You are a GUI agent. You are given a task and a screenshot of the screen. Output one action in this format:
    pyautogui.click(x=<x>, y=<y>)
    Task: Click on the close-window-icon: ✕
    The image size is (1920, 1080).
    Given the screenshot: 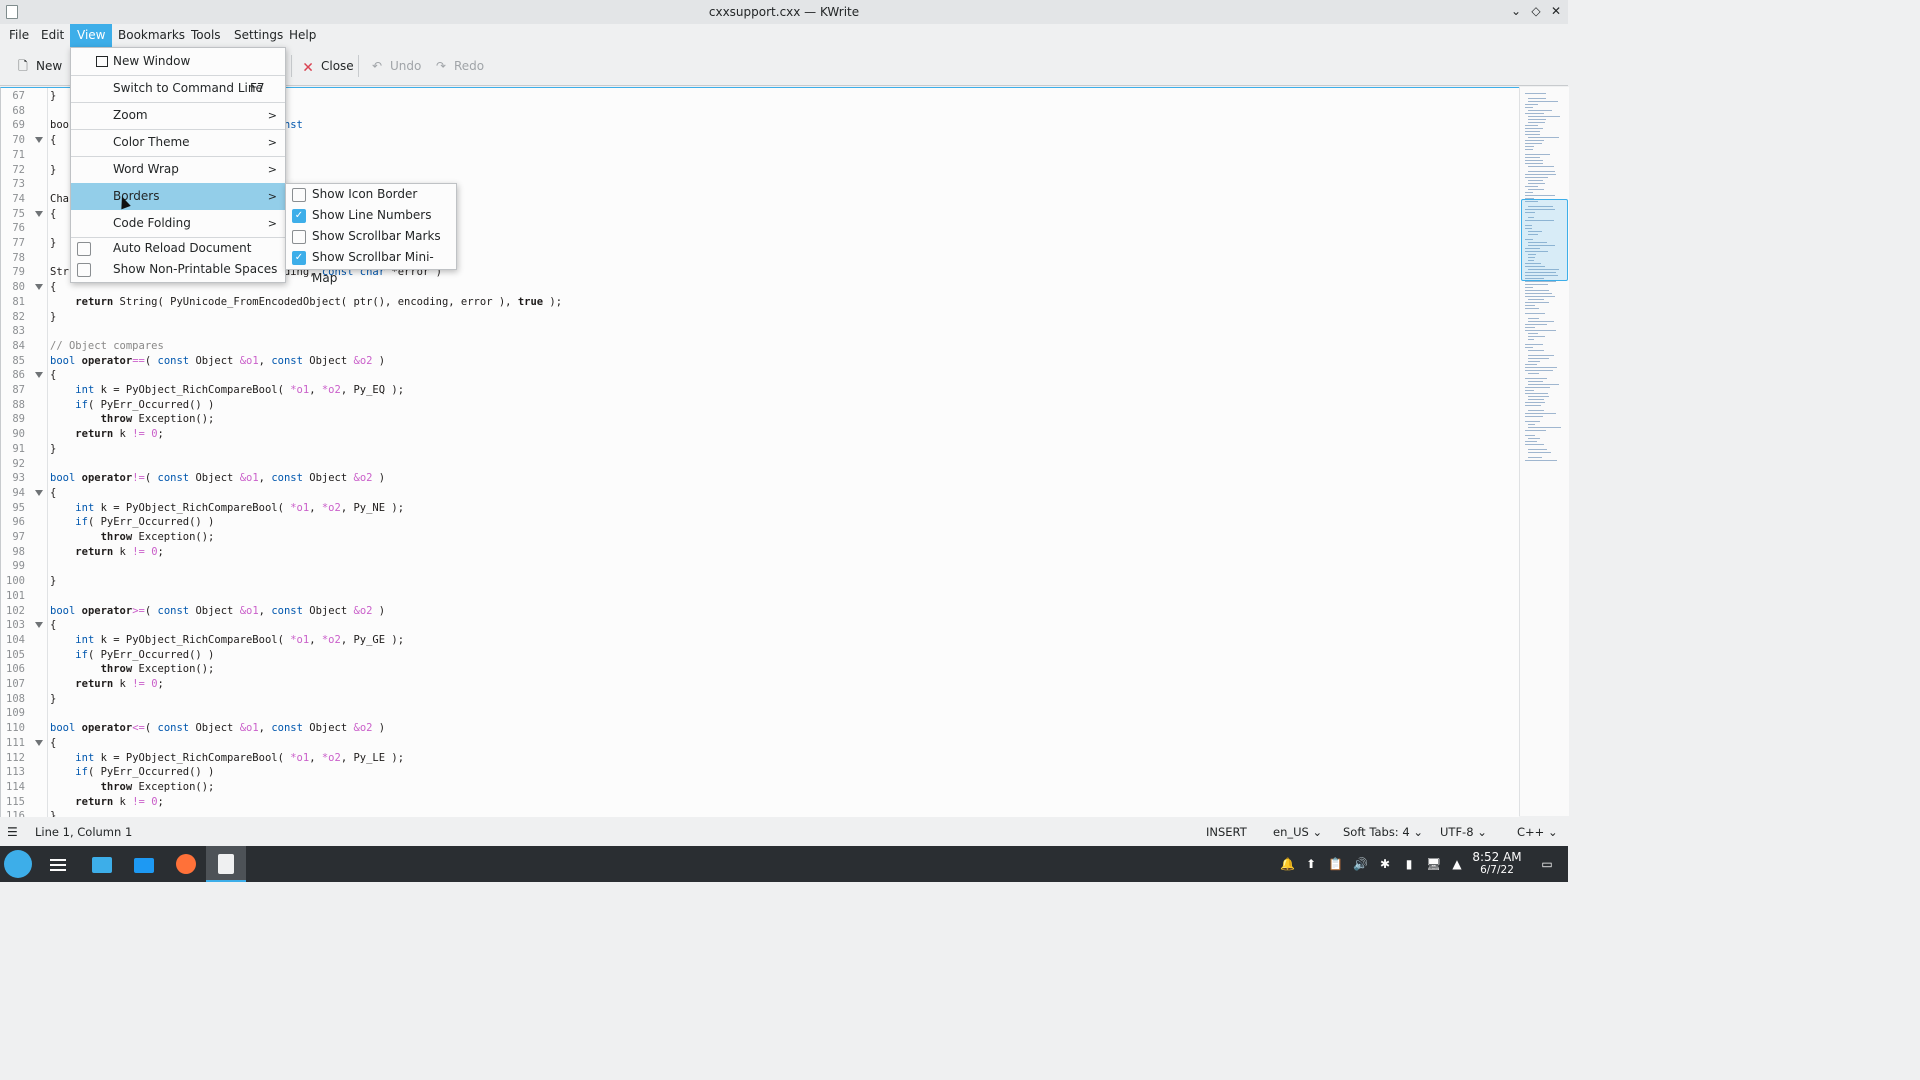 What is the action you would take?
    pyautogui.click(x=1556, y=11)
    